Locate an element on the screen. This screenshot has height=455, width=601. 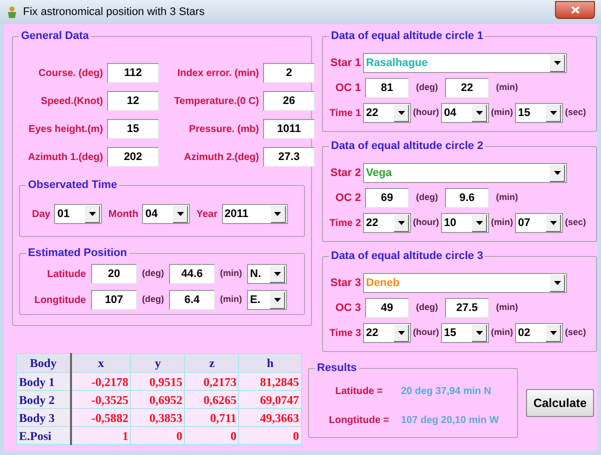
field-label: Azimuth 2.(deg) is located at coordinates (221, 157).